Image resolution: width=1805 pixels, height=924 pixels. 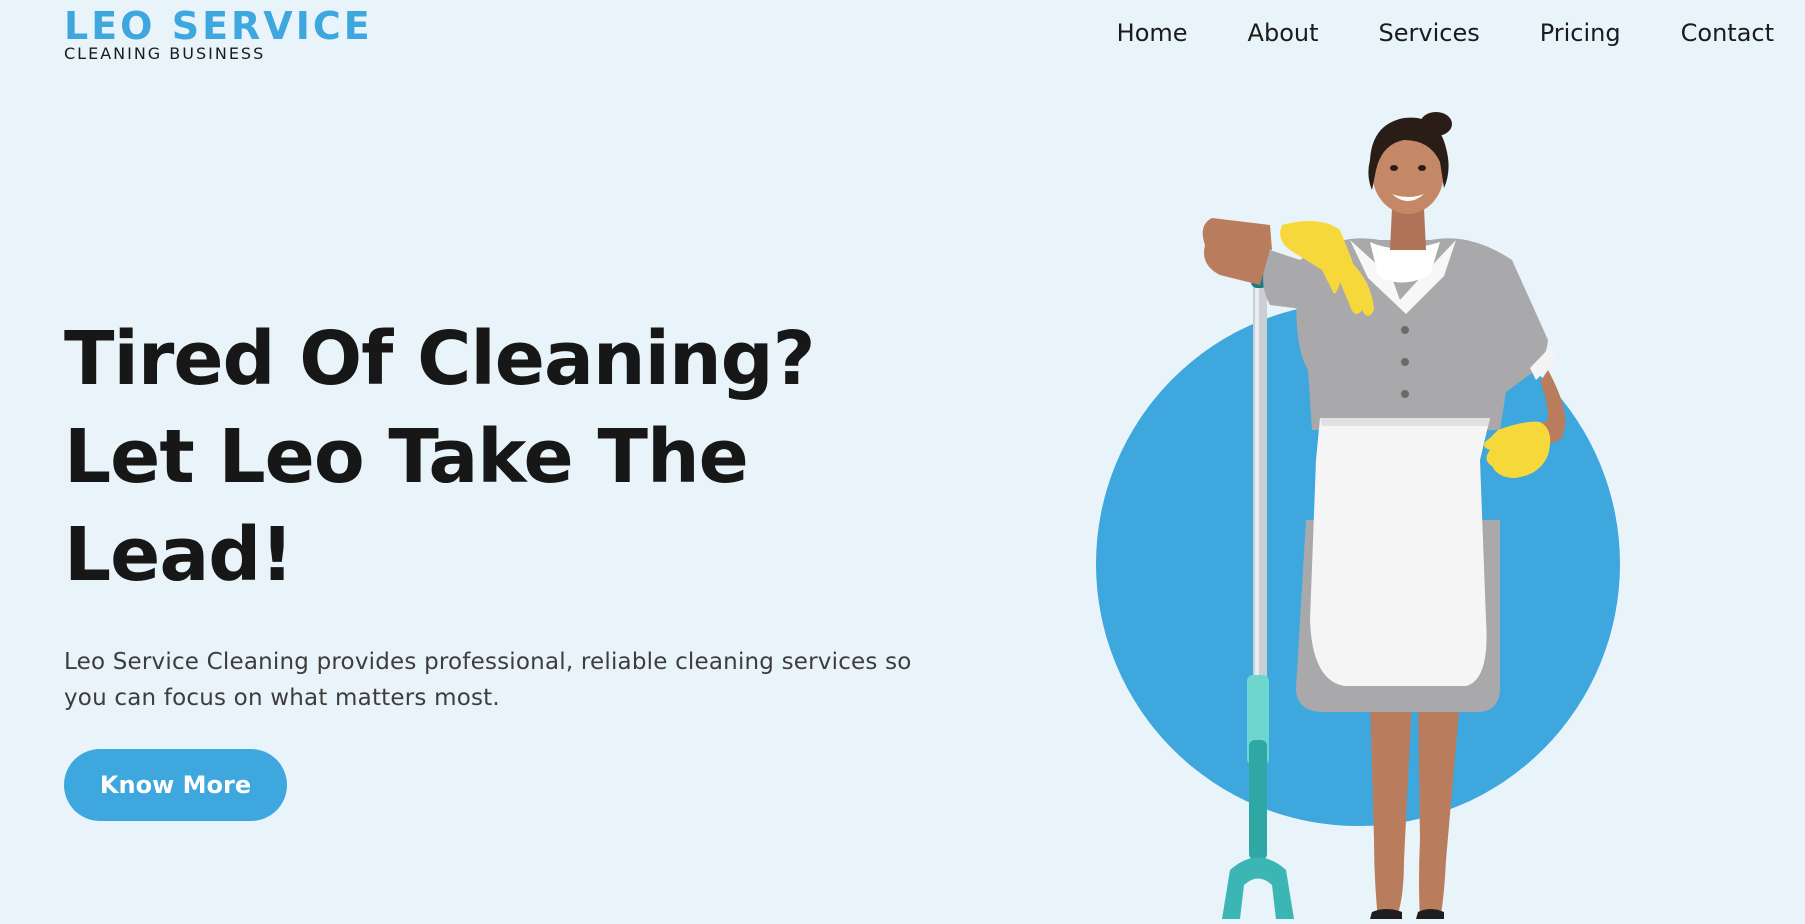 What do you see at coordinates (175, 785) in the screenshot?
I see `know-more-button: Know More` at bounding box center [175, 785].